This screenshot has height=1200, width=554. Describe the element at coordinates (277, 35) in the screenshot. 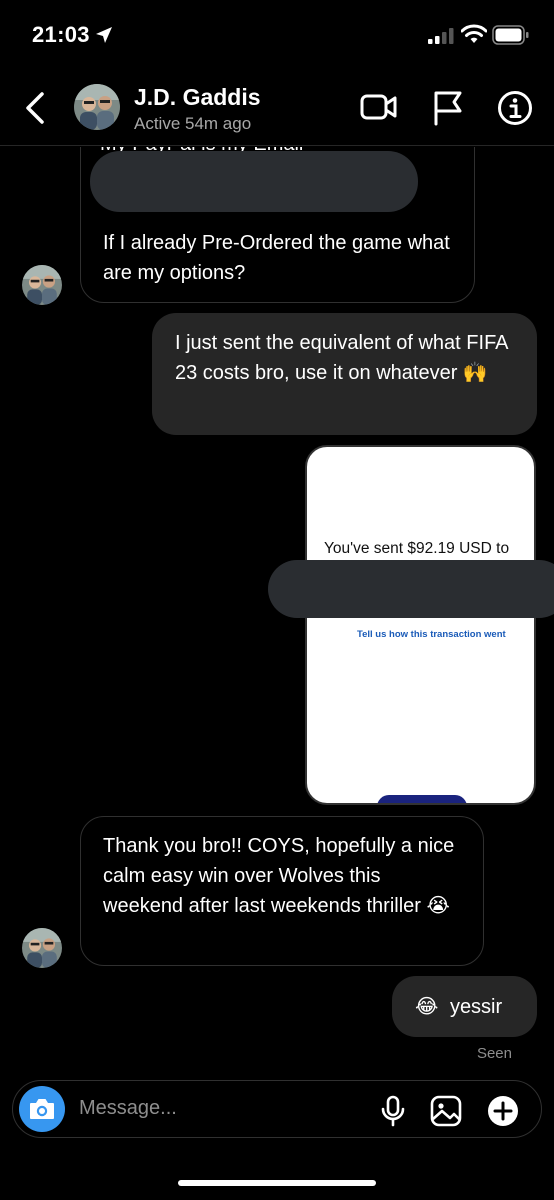

I see `status-bar: 21:03` at that location.